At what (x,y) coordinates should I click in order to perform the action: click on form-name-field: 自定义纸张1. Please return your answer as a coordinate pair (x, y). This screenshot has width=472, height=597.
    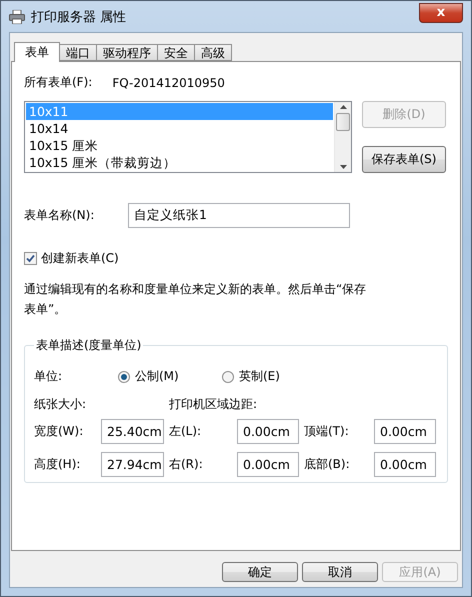
    Looking at the image, I should click on (239, 215).